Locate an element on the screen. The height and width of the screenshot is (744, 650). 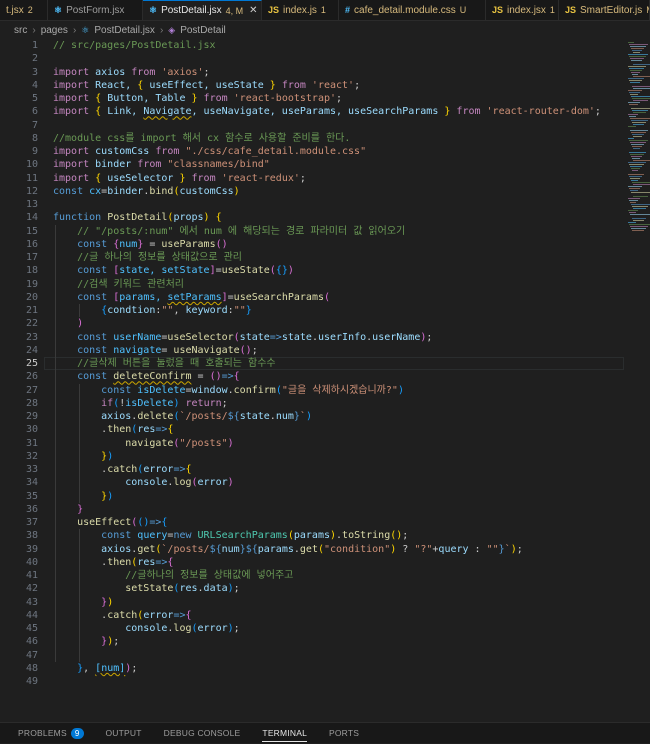
code-text: {condtion:"", keyword:""} is located at coordinates (152, 310).